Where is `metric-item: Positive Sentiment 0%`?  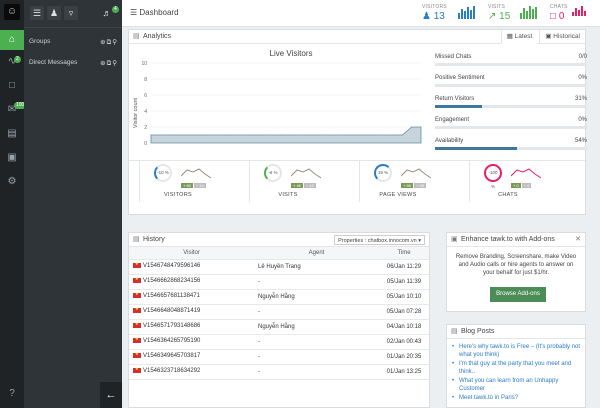 metric-item: Positive Sentiment 0% is located at coordinates (511, 81).